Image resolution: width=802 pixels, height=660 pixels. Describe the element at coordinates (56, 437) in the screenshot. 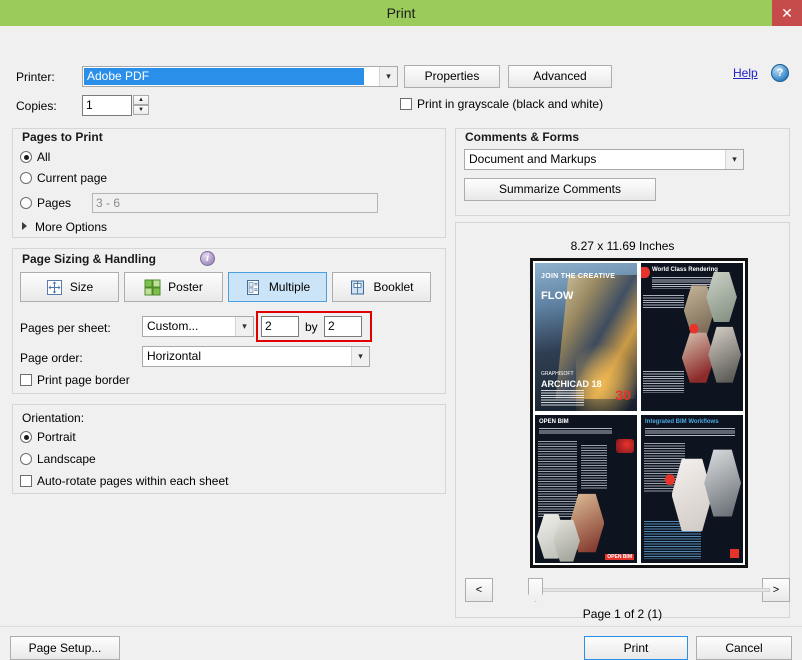

I see `radio-portrait-label: Portrait` at that location.